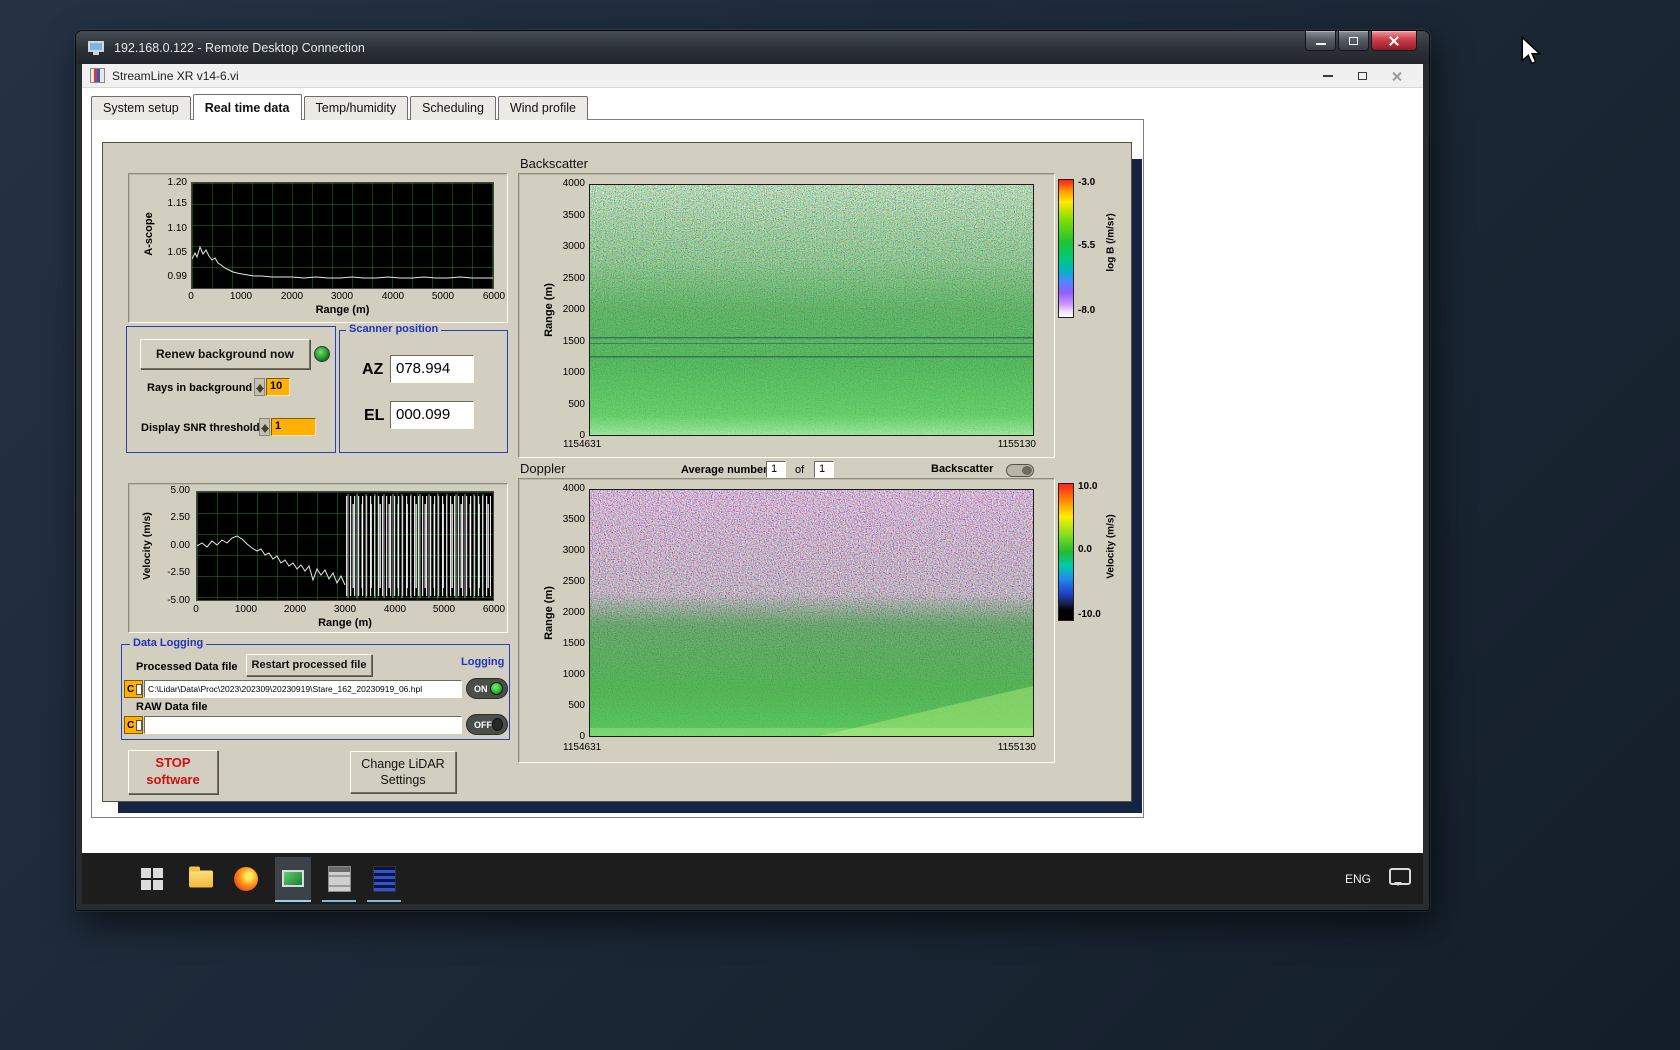 This screenshot has height=1050, width=1680. What do you see at coordinates (178, 572) in the screenshot?
I see `y-tick: -2.50` at bounding box center [178, 572].